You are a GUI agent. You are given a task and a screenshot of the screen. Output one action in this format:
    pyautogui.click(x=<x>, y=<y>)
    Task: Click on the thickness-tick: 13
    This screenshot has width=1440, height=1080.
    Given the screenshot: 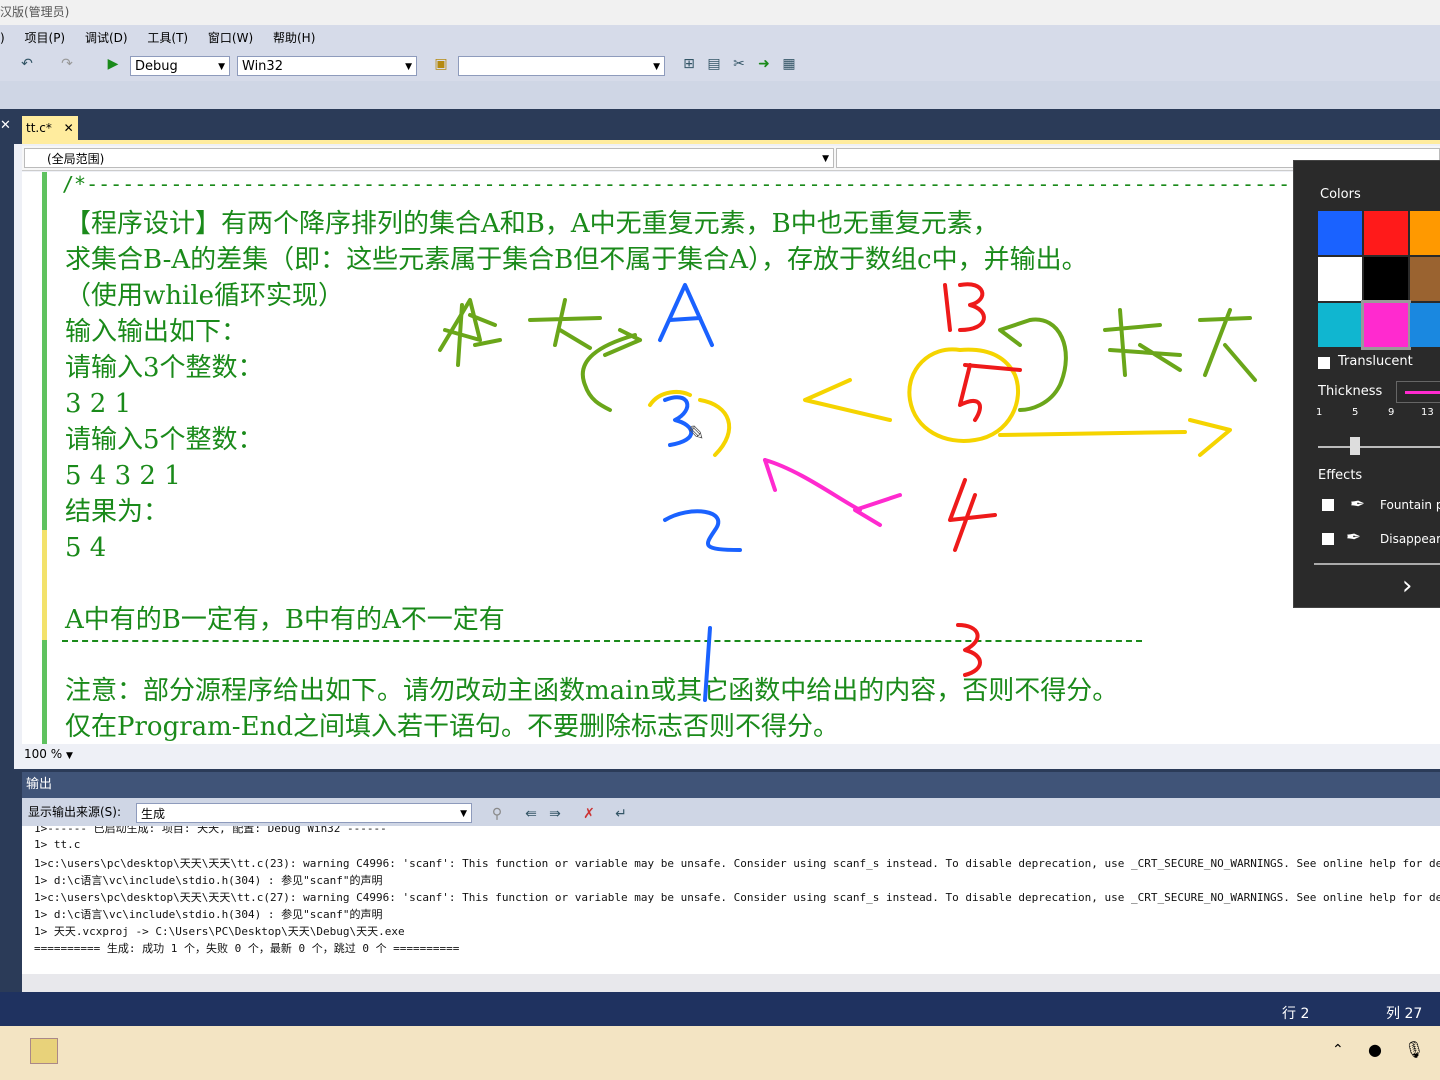 What is the action you would take?
    pyautogui.click(x=1427, y=412)
    